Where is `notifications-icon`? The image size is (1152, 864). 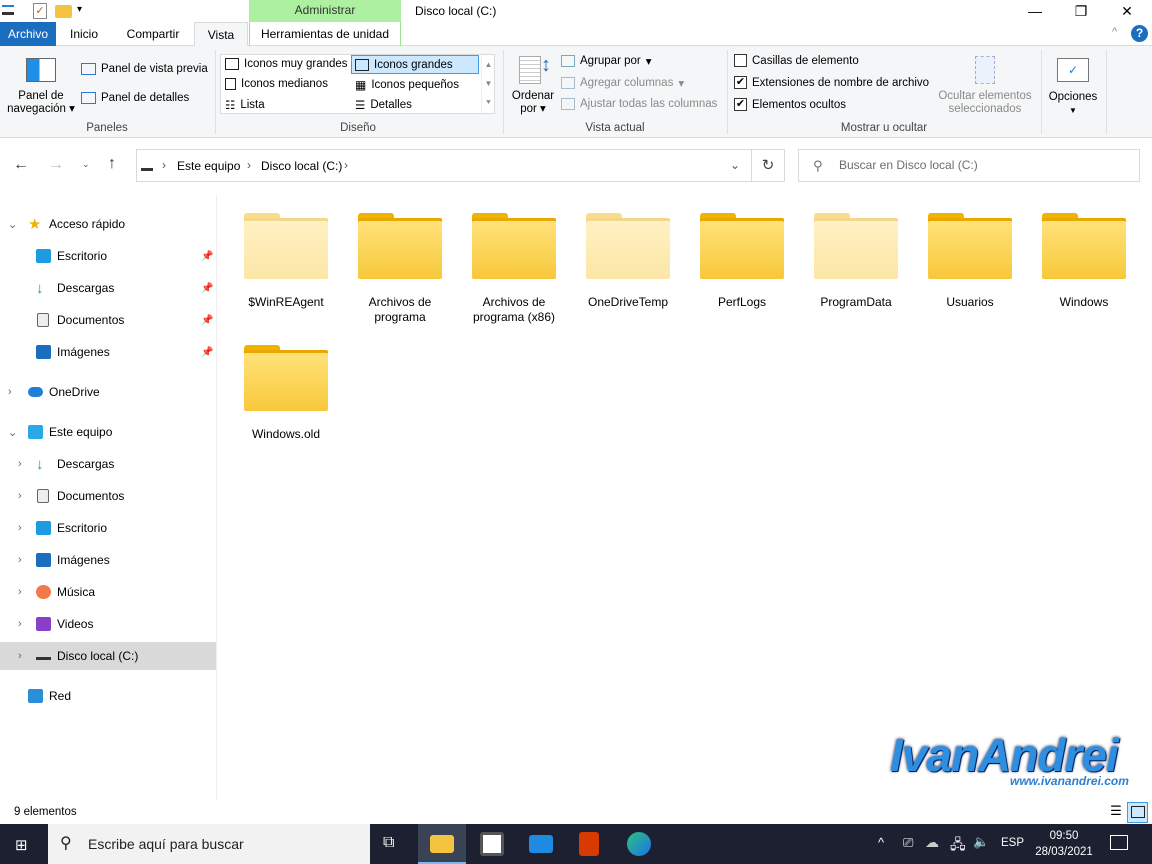 notifications-icon is located at coordinates (1119, 842).